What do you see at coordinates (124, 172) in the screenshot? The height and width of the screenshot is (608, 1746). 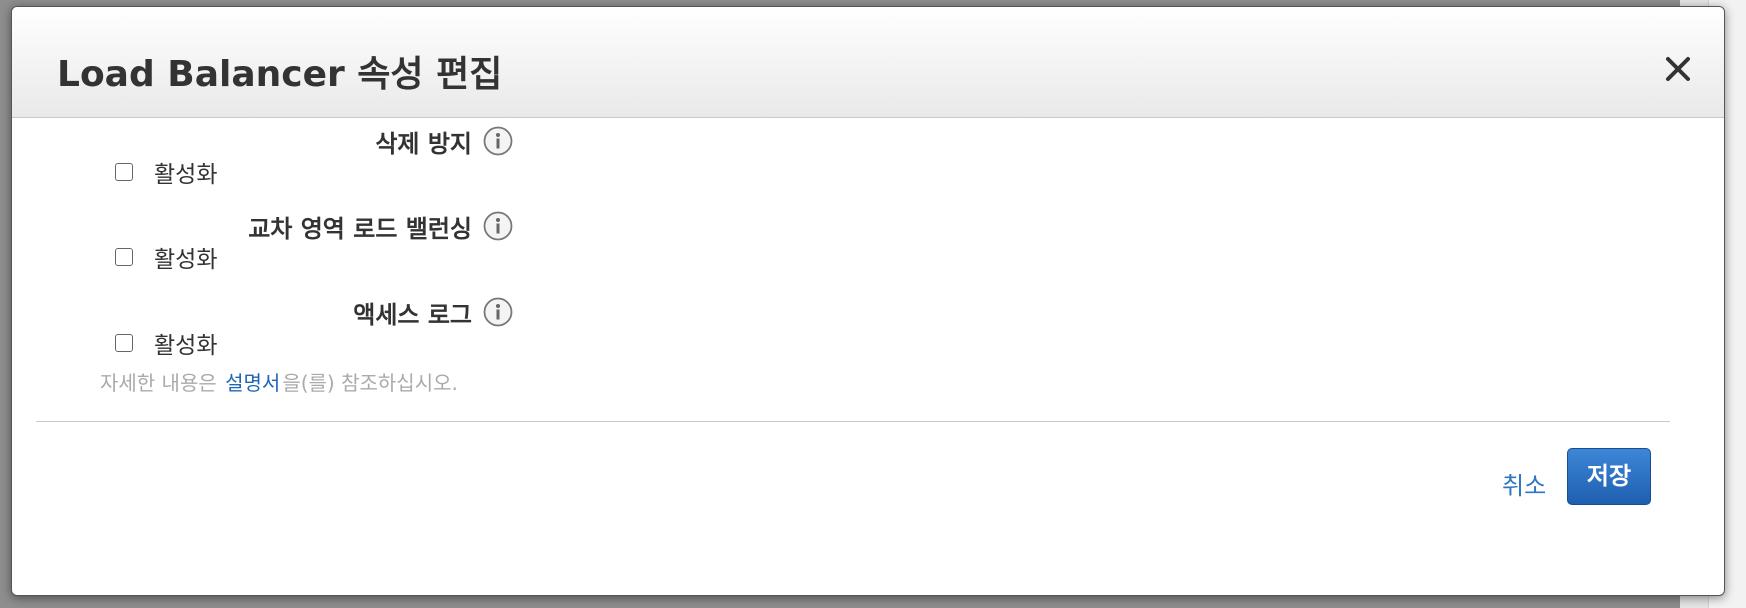 I see `checkbox-deletion-protection` at bounding box center [124, 172].